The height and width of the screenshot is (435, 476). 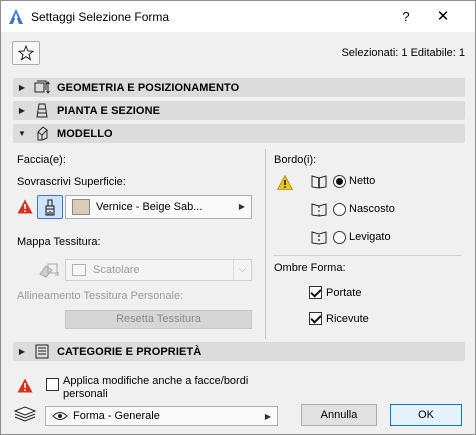 I want to click on smooth-edge-icon, so click(x=319, y=237).